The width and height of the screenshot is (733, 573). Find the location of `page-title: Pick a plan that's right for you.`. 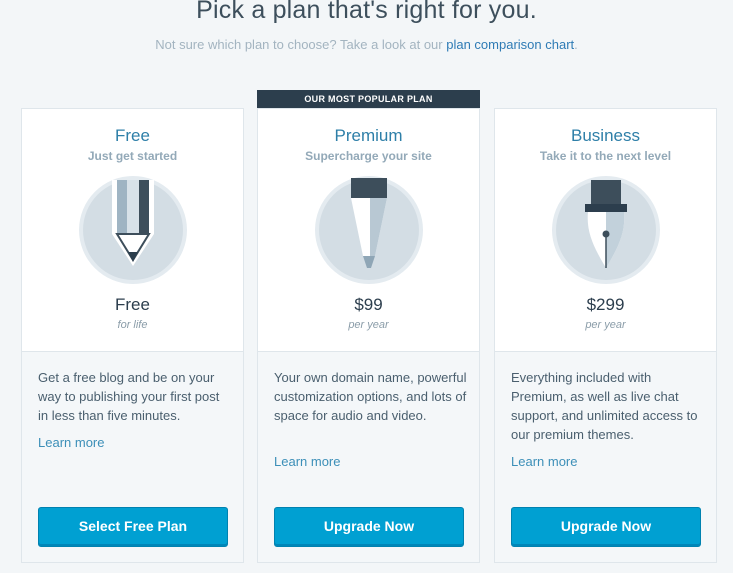

page-title: Pick a plan that's right for you. is located at coordinates (366, 12).